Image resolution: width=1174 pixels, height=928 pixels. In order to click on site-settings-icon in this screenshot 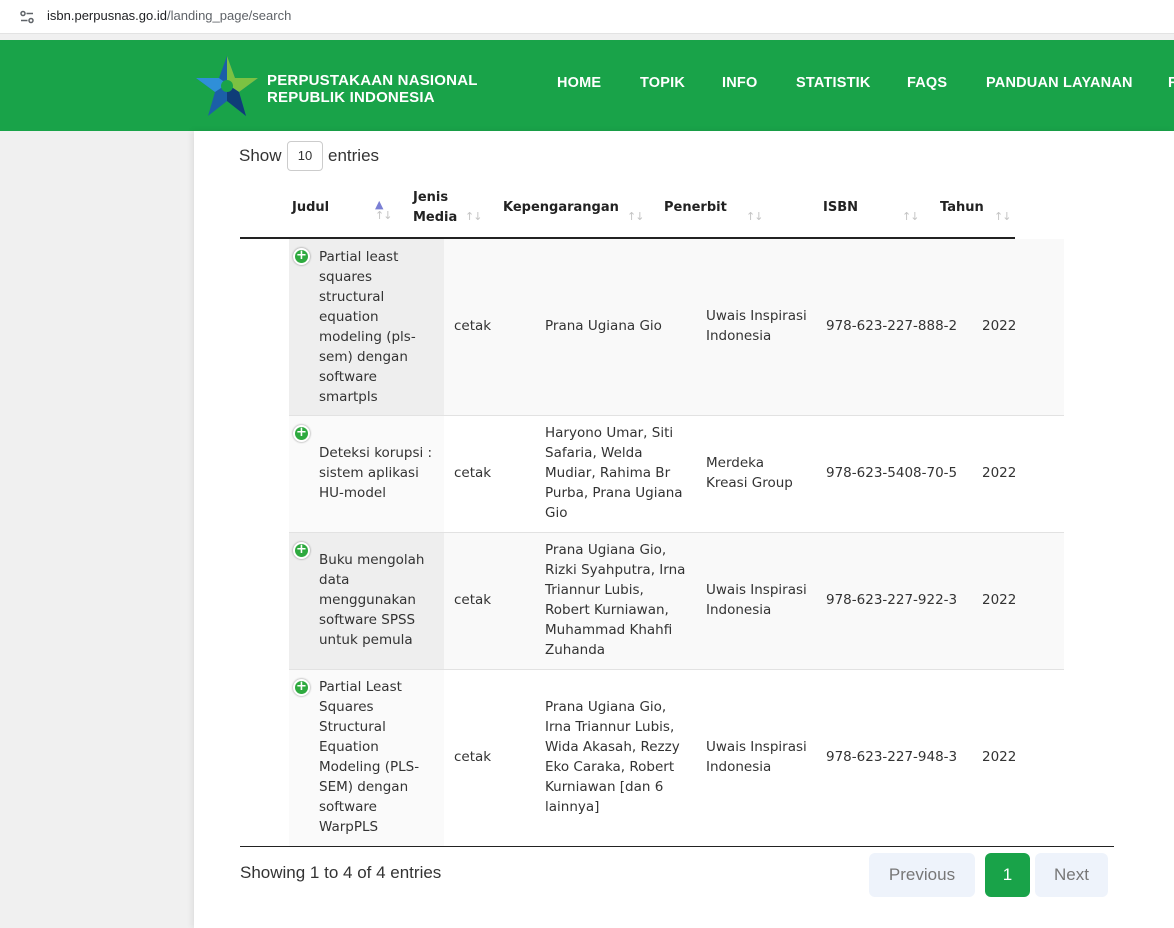, I will do `click(27, 17)`.